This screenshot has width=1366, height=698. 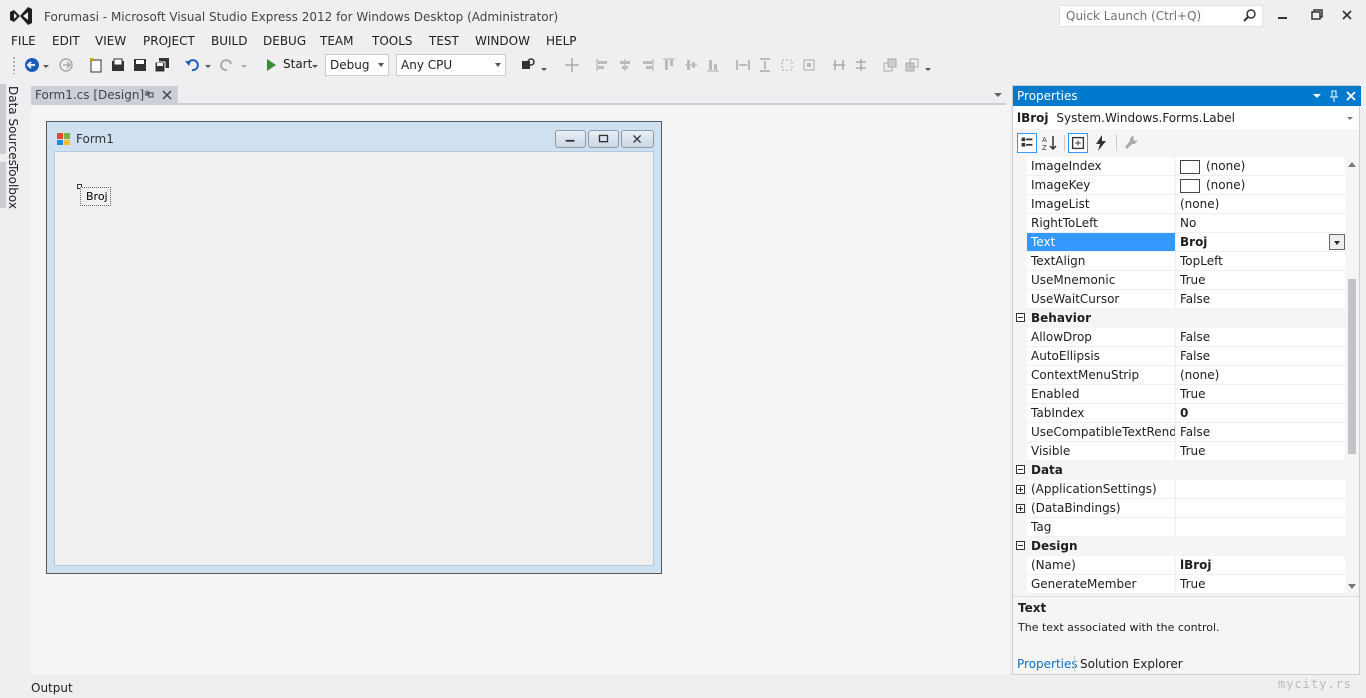 I want to click on property-value: 0, so click(x=1260, y=413).